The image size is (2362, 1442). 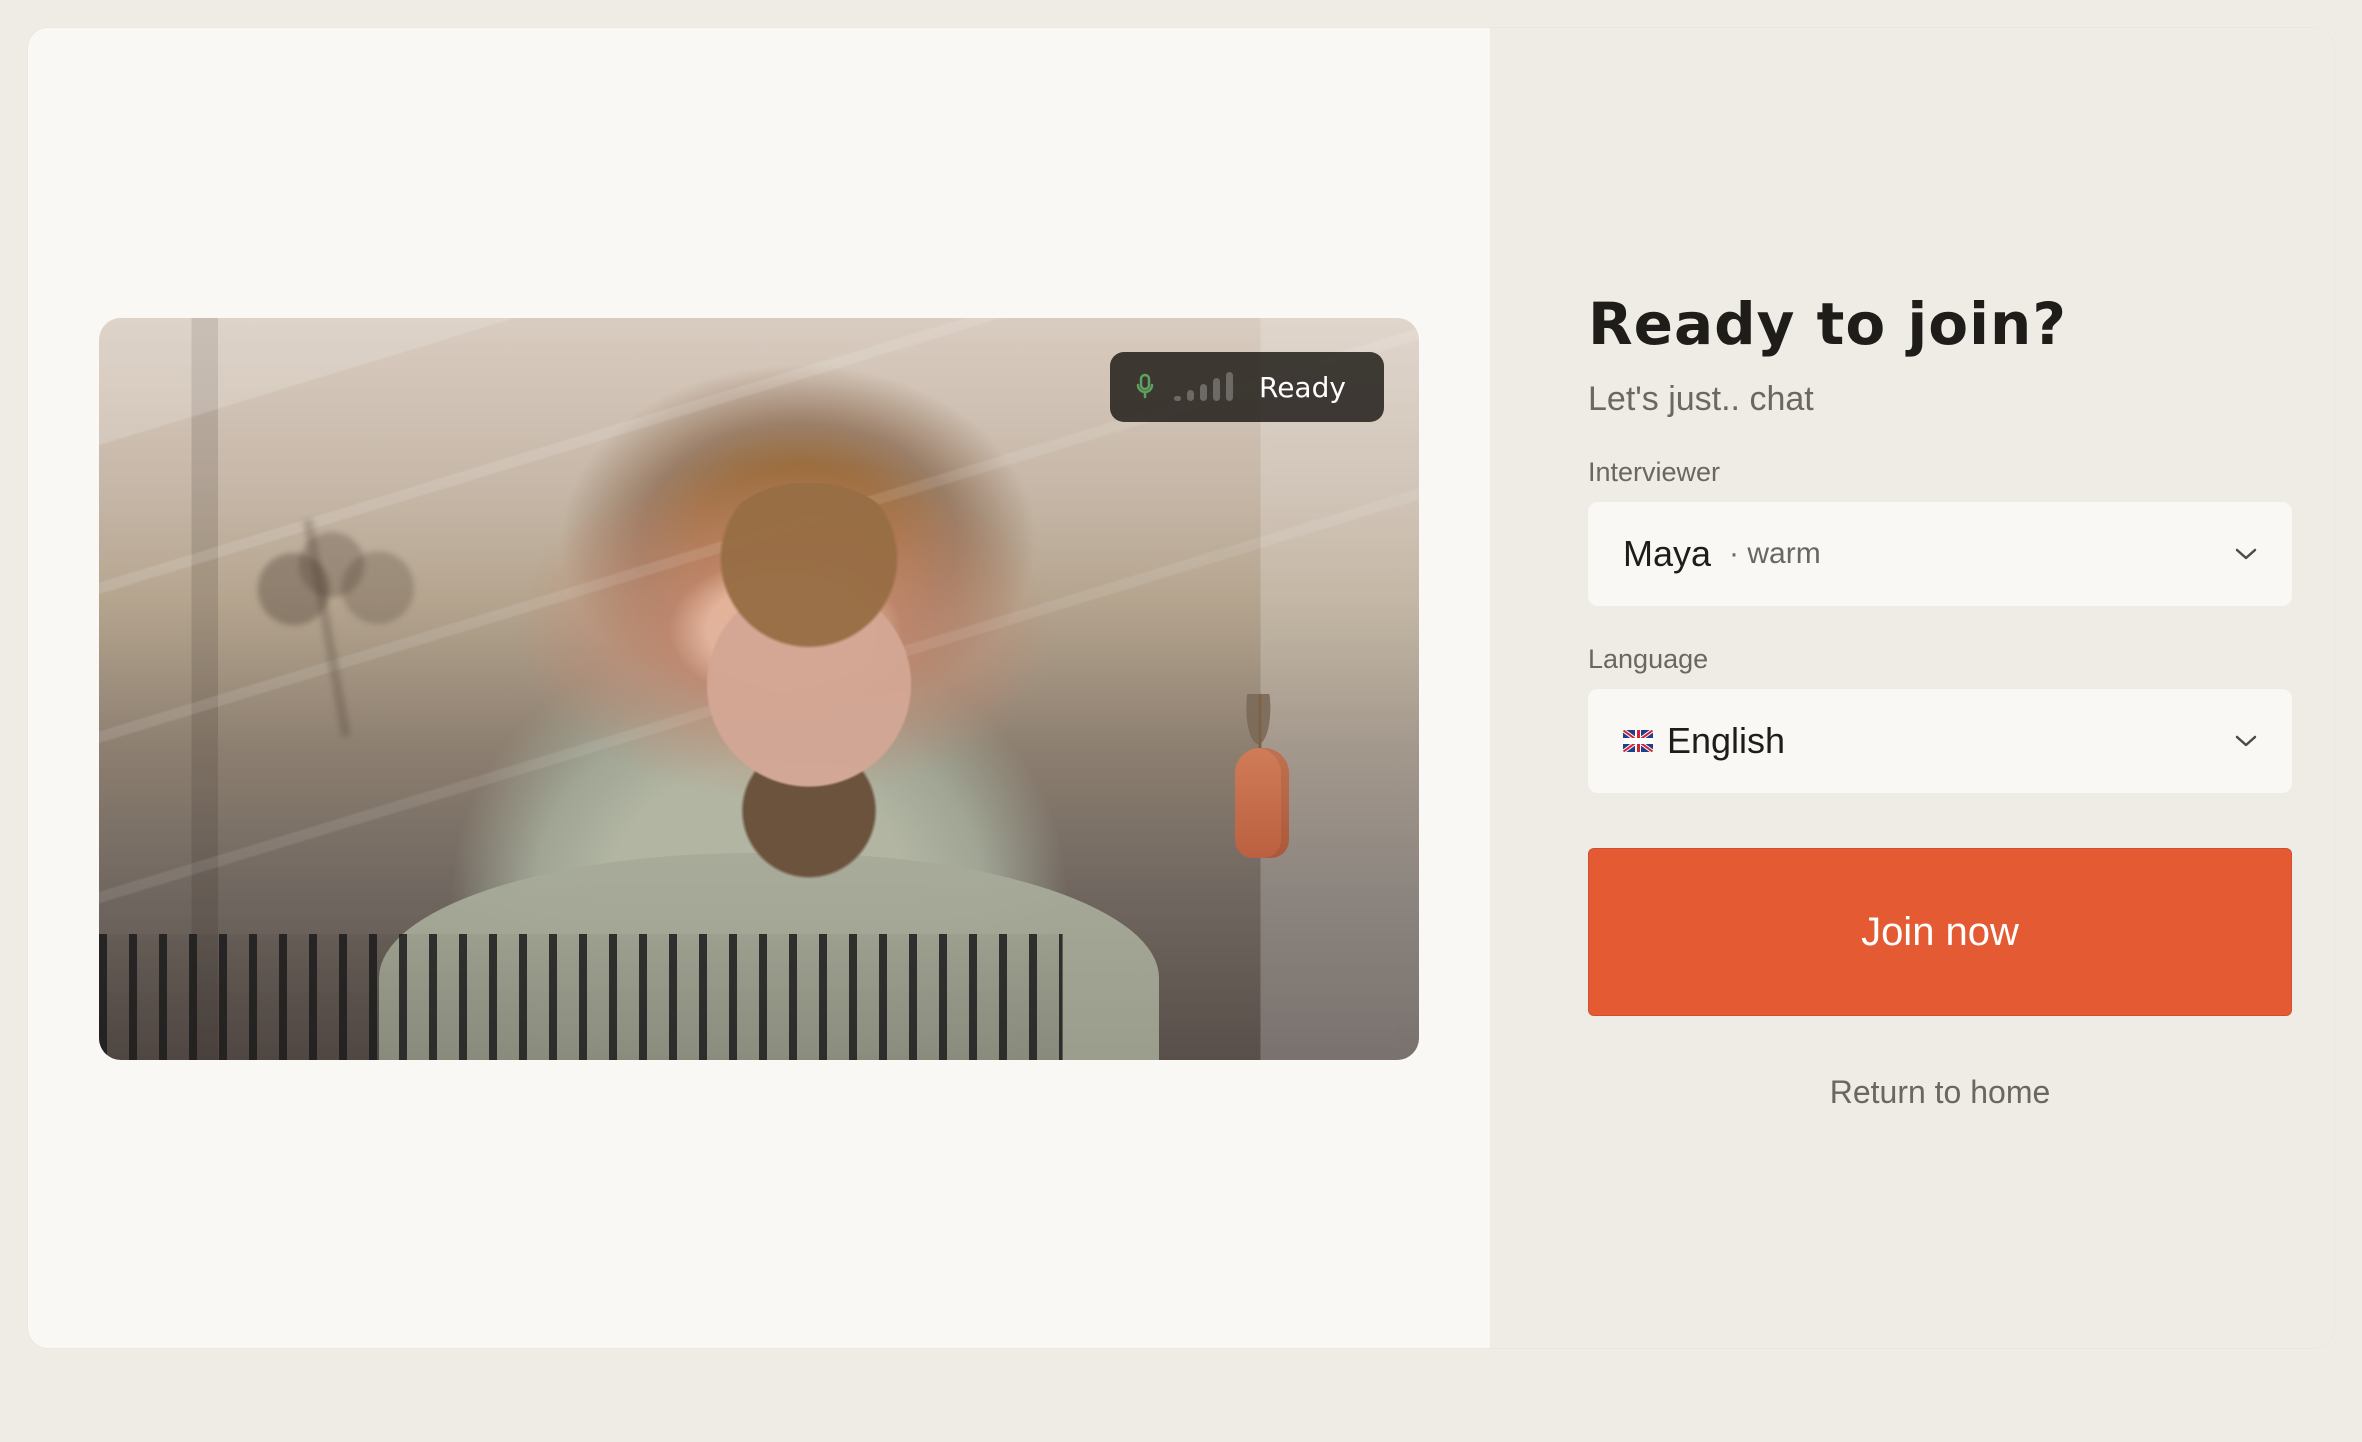 What do you see at coordinates (1722, 554) in the screenshot?
I see `interviewer-select-value: Maya · warm` at bounding box center [1722, 554].